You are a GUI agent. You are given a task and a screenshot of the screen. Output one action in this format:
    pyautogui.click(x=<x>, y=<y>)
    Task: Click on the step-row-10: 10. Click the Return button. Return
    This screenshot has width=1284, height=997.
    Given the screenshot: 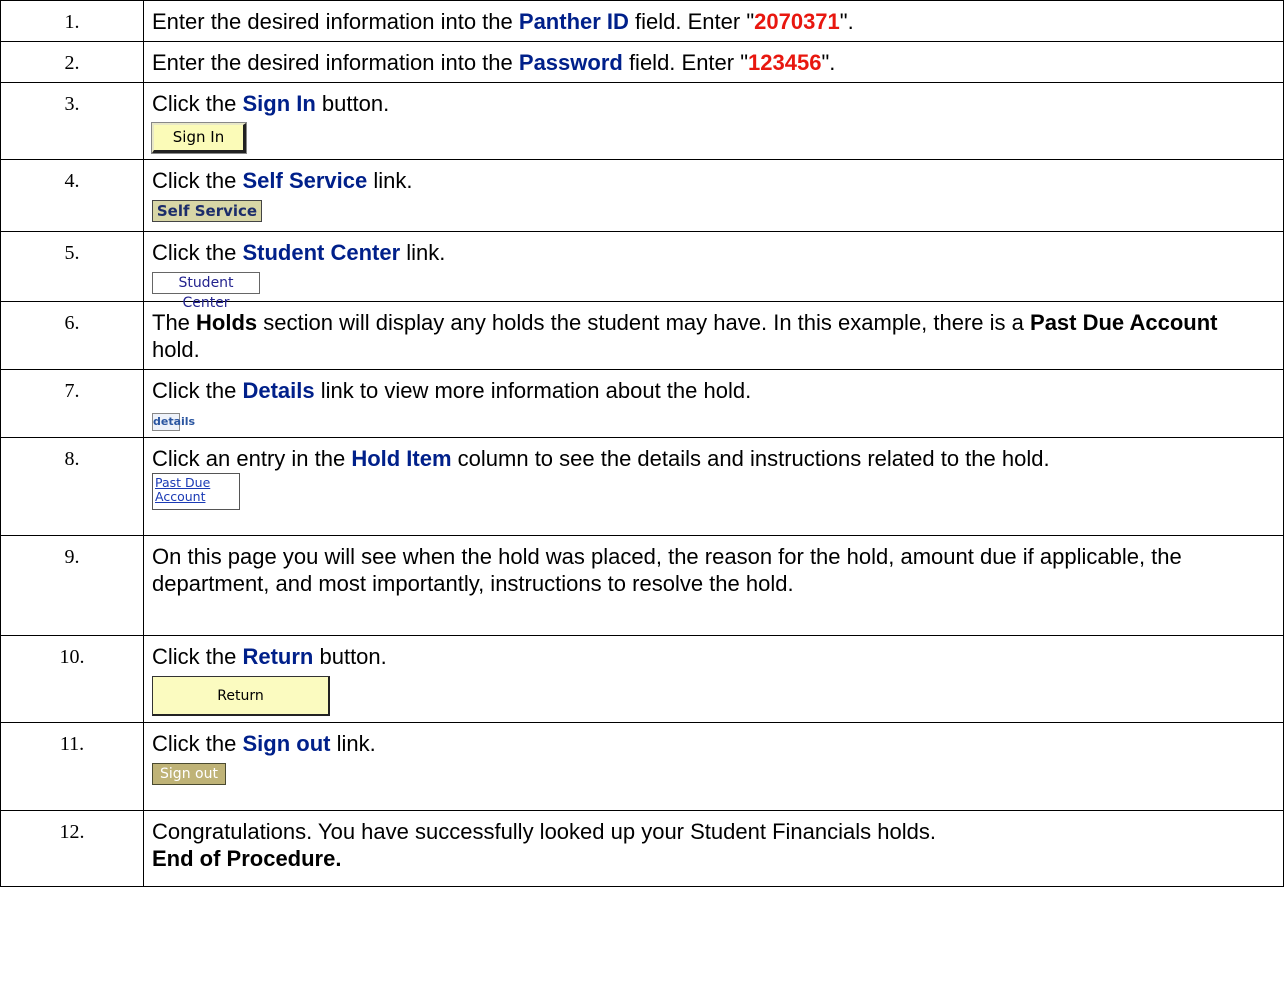 What is the action you would take?
    pyautogui.click(x=642, y=679)
    